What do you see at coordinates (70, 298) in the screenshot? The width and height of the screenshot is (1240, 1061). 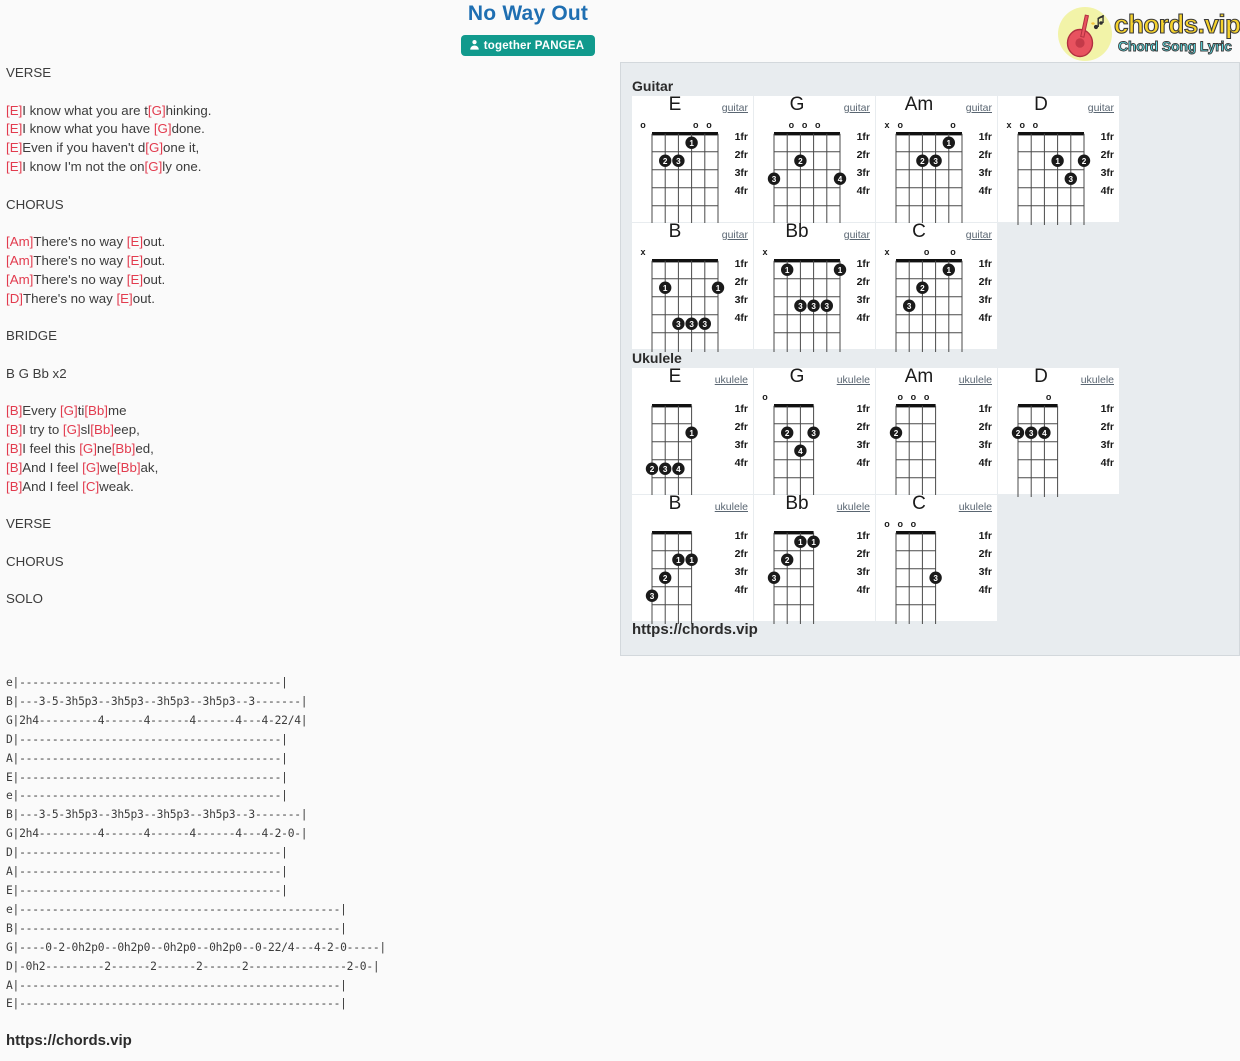 I see `lyric-text: There's no way` at bounding box center [70, 298].